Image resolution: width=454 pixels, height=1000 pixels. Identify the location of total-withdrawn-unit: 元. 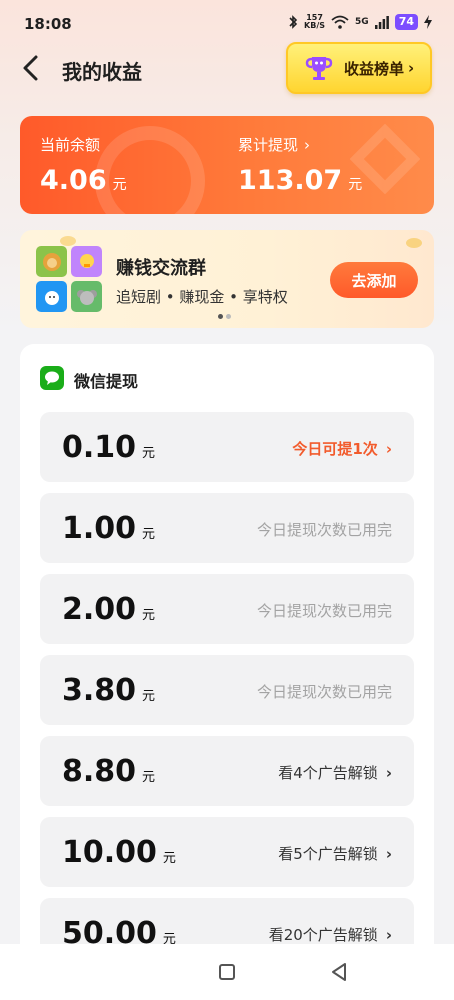
(355, 185).